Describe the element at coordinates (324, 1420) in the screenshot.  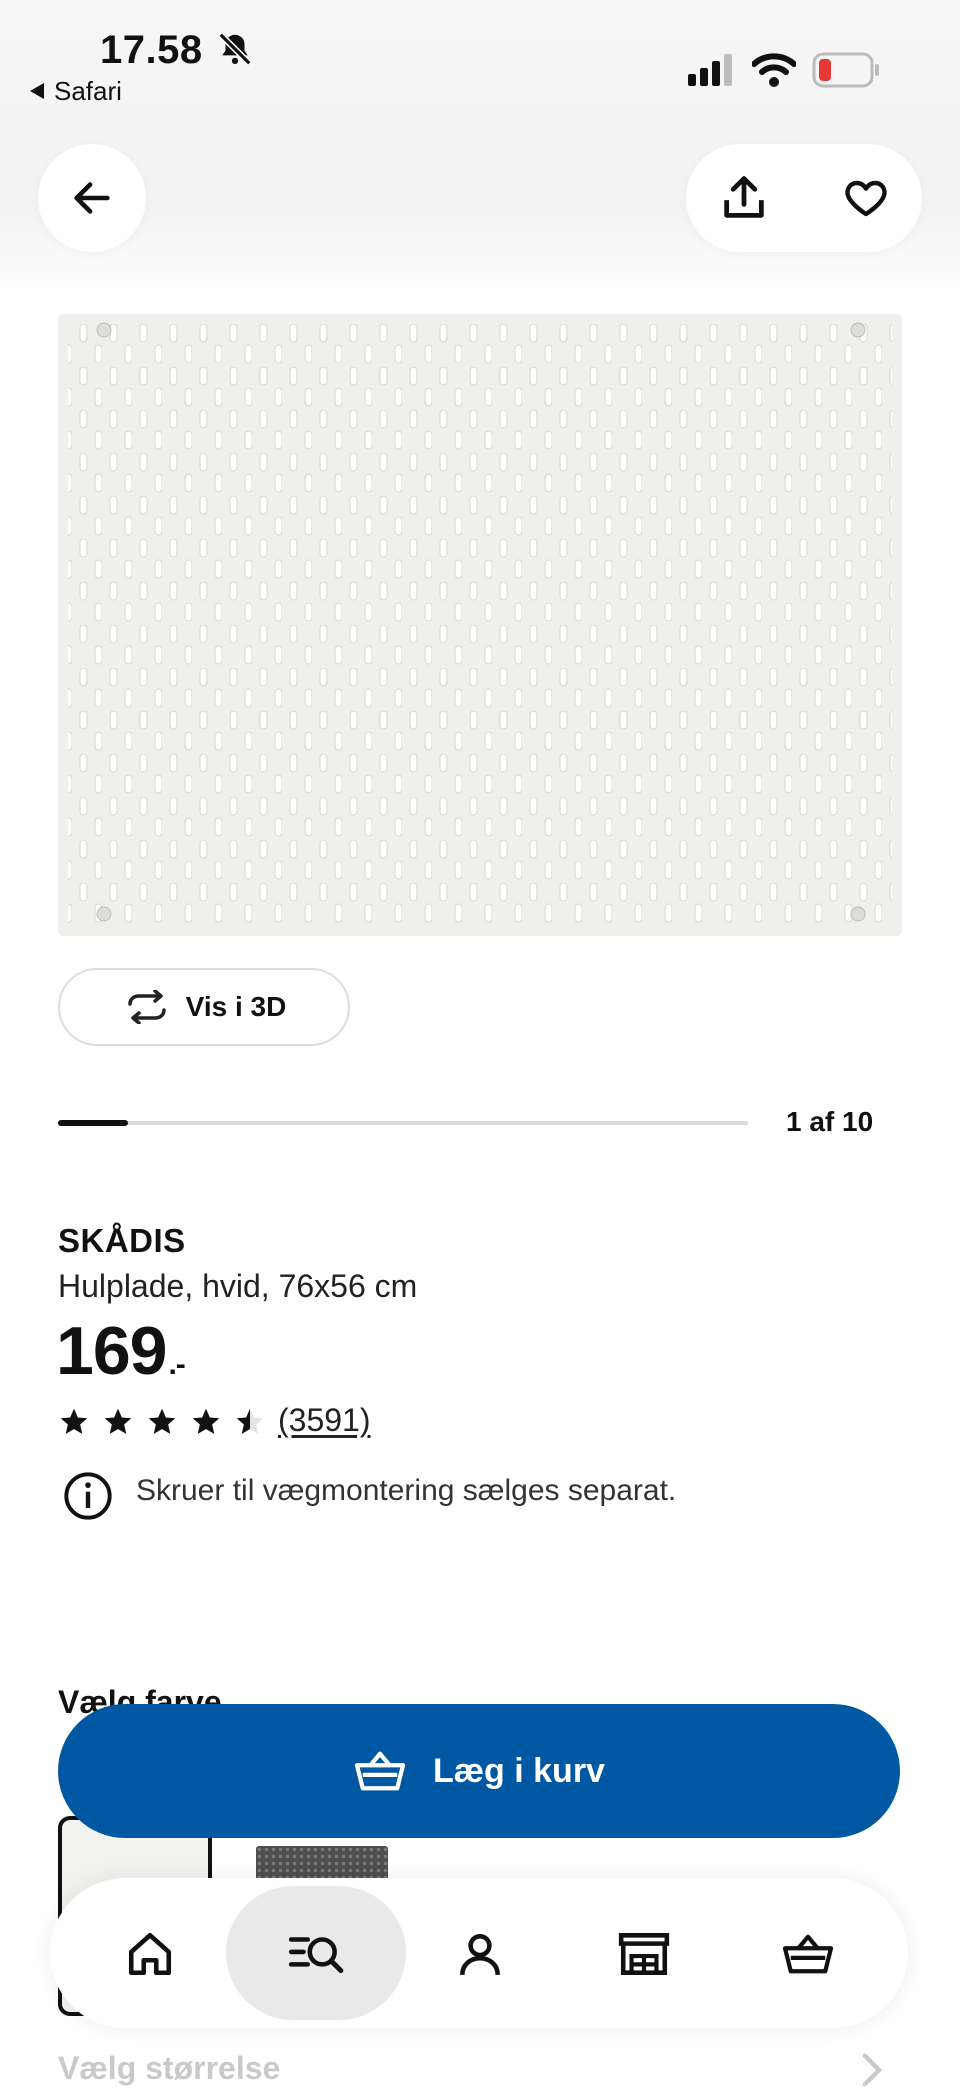
I see `reviews-link: (3591)` at that location.